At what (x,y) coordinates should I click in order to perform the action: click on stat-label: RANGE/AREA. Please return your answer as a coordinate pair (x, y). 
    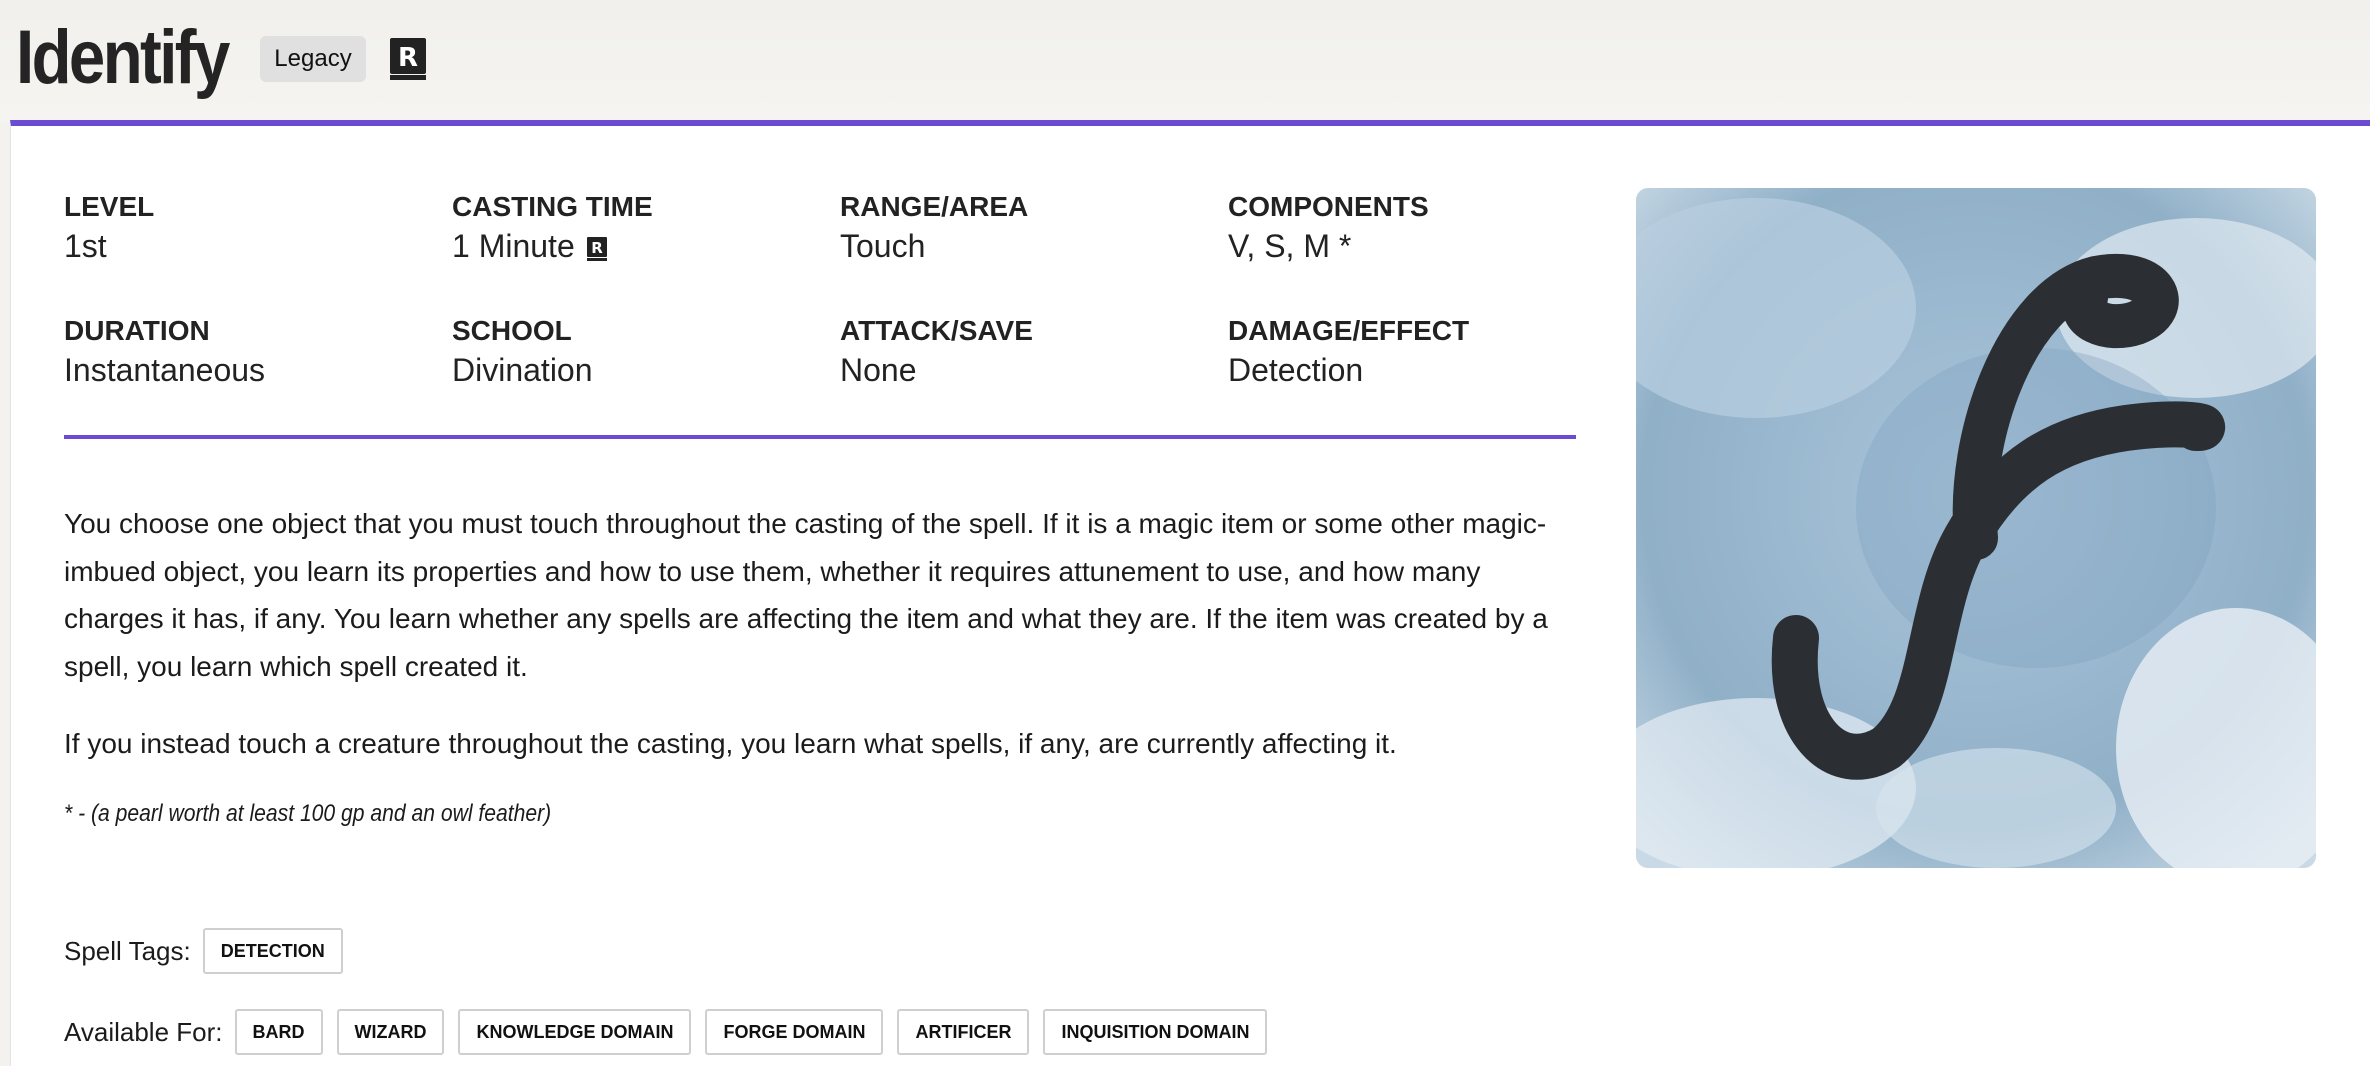
    Looking at the image, I should click on (934, 206).